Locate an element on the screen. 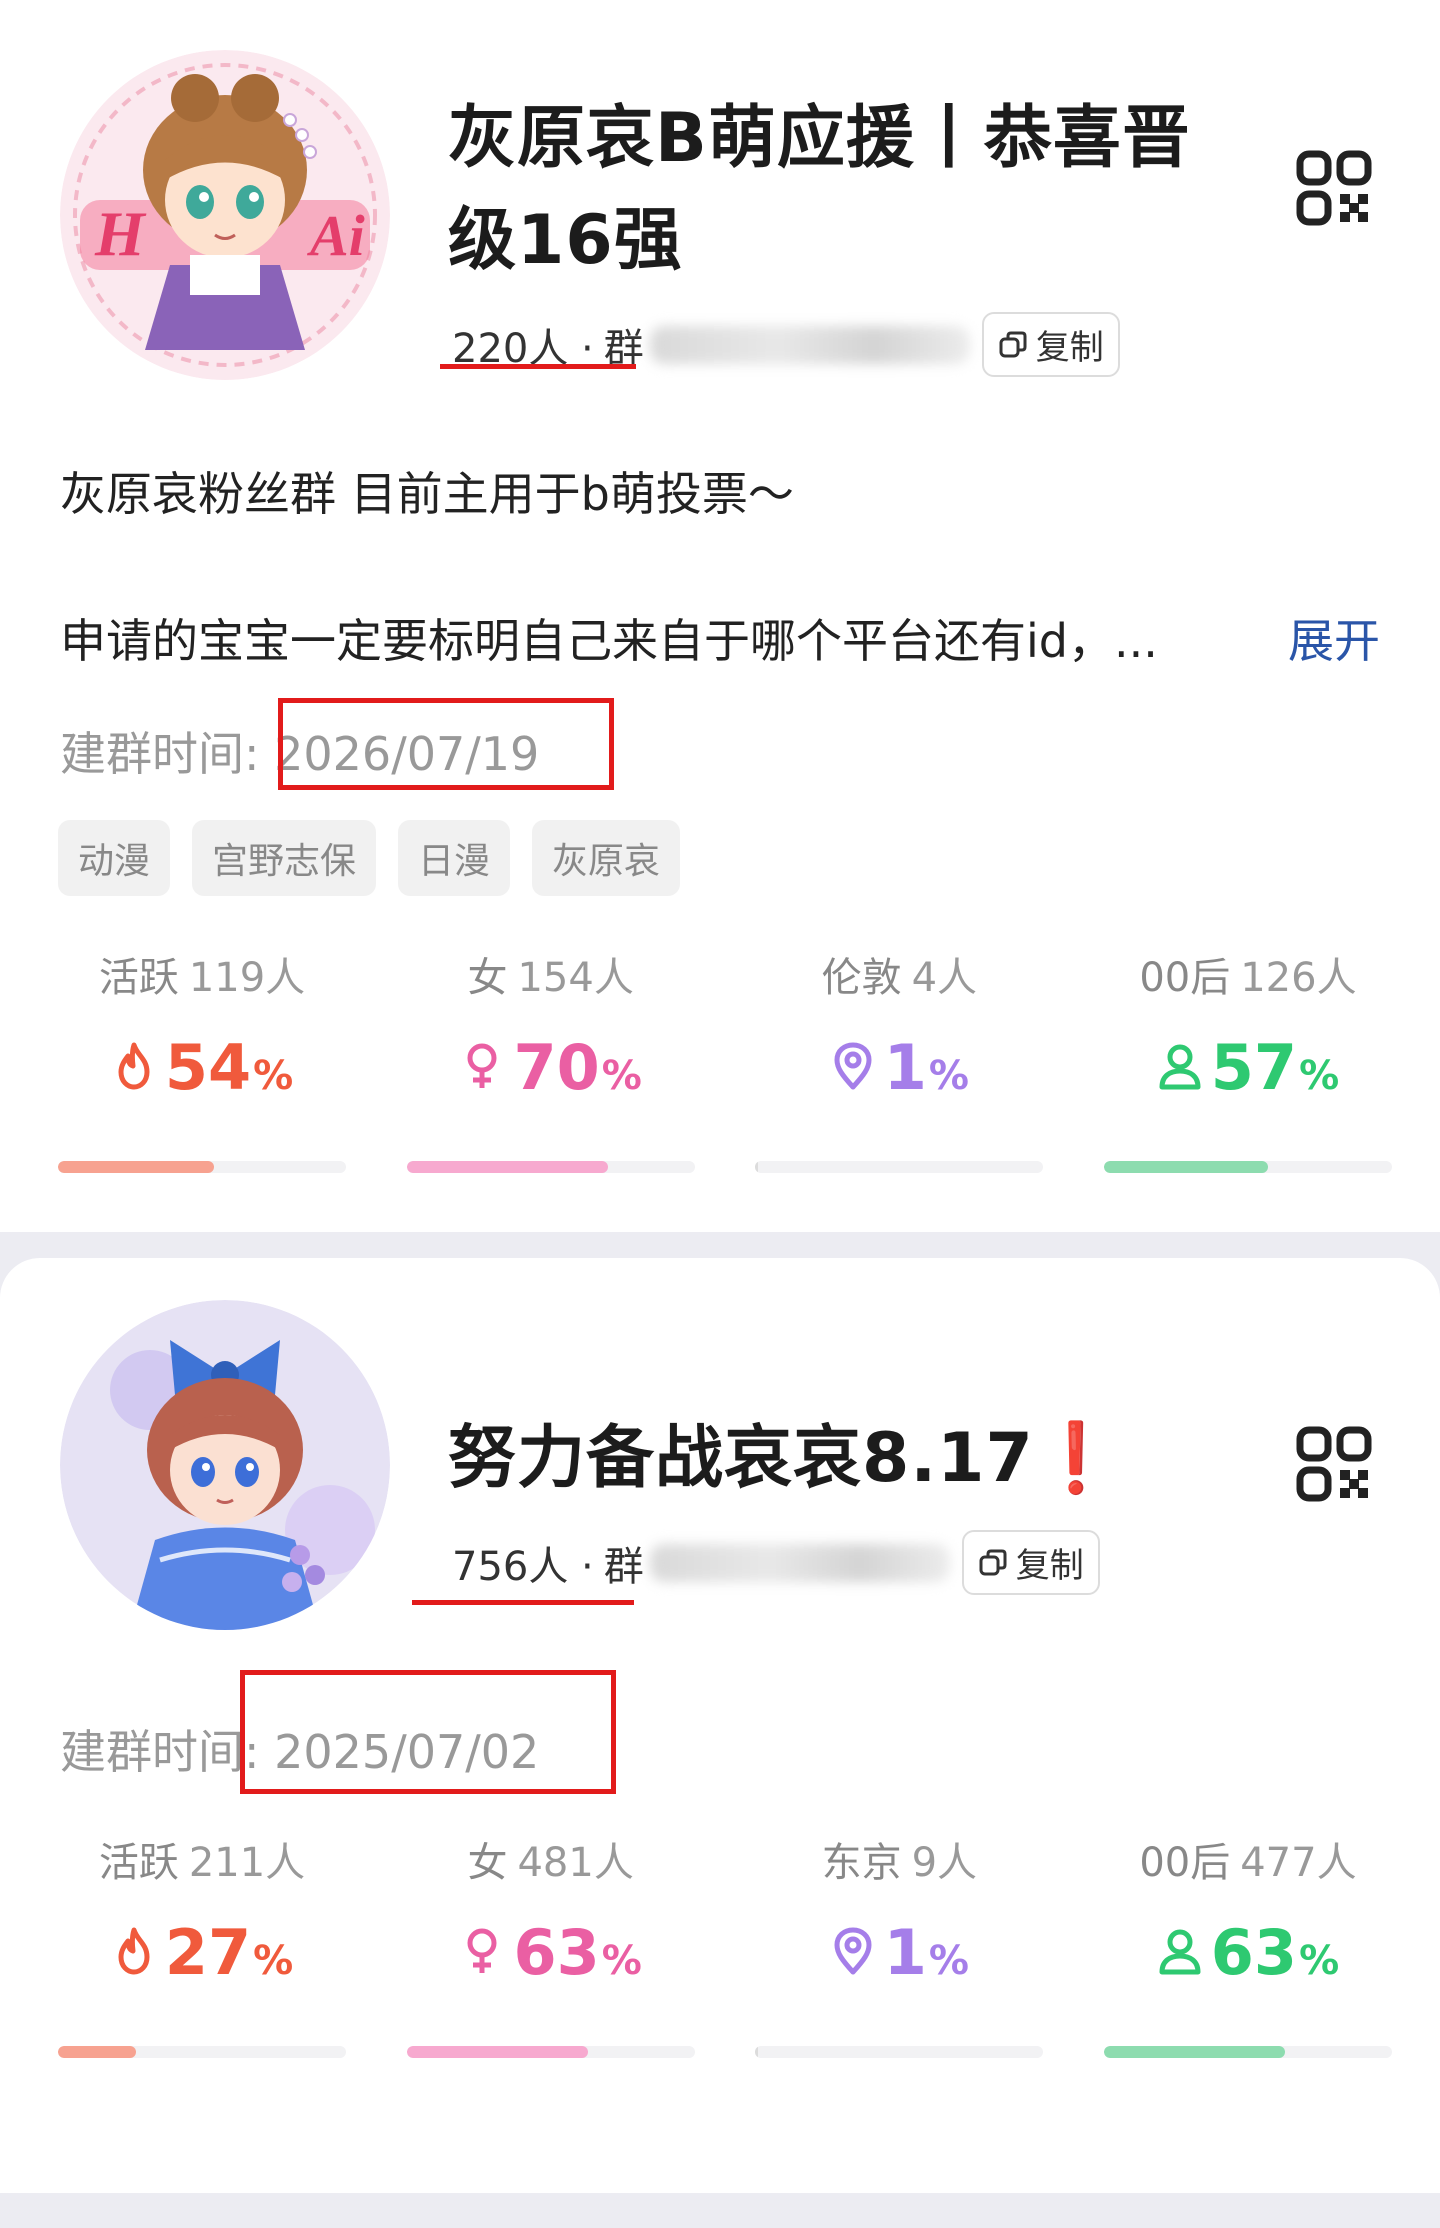 Image resolution: width=1440 pixels, height=2228 pixels. stat-youth: 00后 126人 57% is located at coordinates (1247, 1059).